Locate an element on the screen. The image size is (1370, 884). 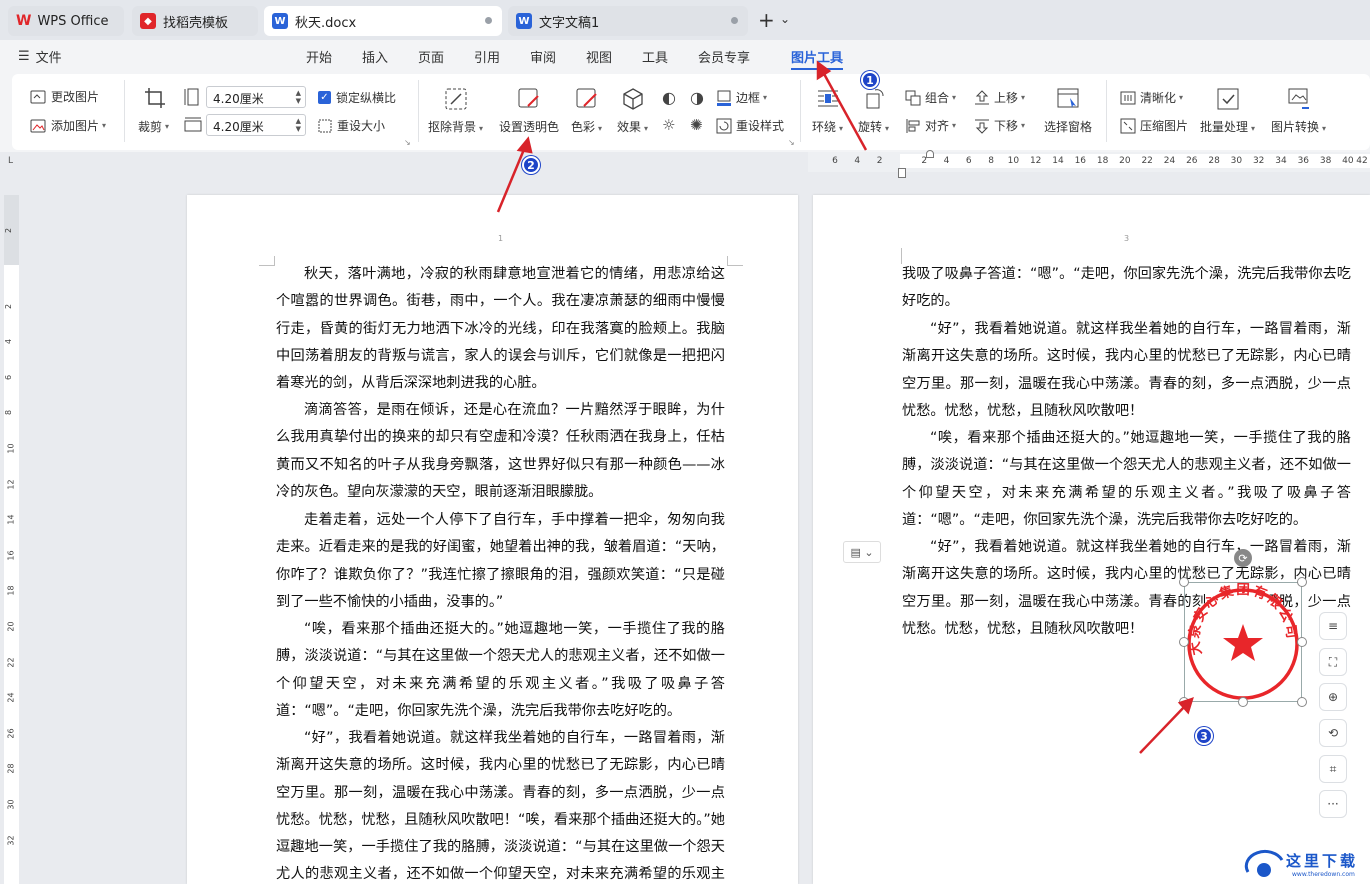
annotation-badge-3: 3 is located at coordinates (1204, 736).